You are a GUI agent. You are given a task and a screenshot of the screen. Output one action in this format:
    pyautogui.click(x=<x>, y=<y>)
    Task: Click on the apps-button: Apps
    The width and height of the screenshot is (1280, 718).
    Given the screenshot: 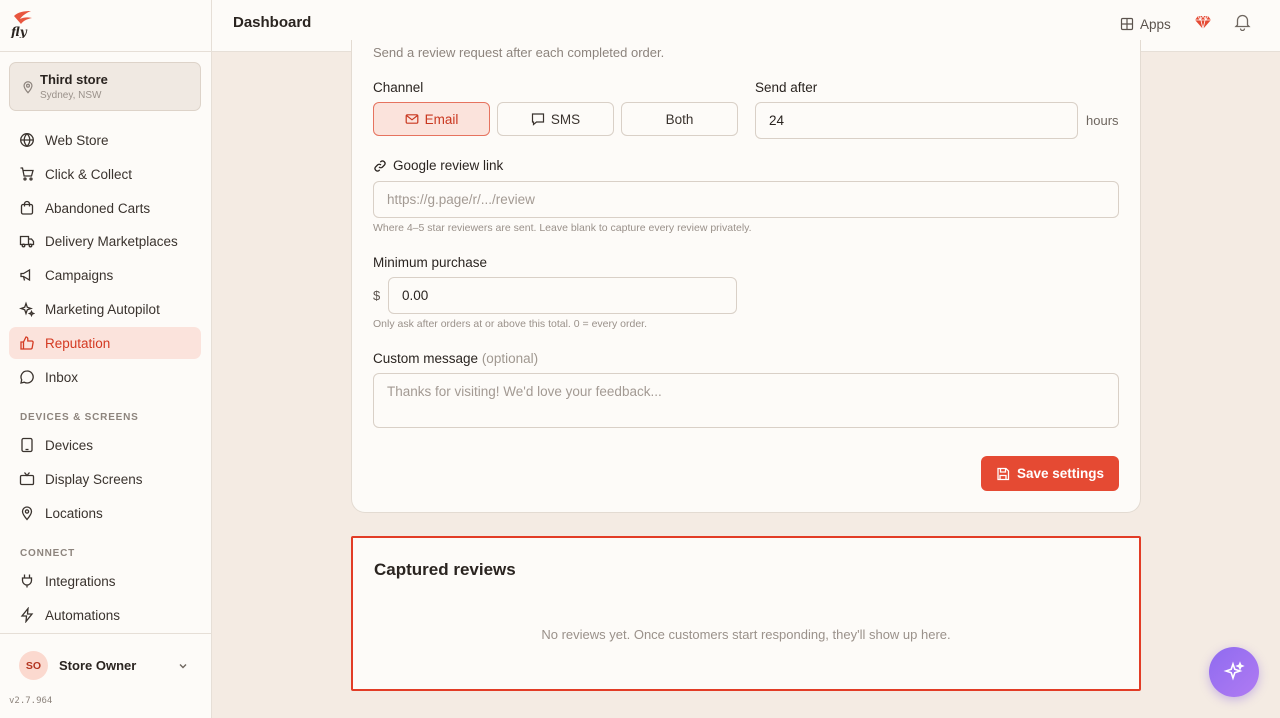 What is the action you would take?
    pyautogui.click(x=1145, y=24)
    